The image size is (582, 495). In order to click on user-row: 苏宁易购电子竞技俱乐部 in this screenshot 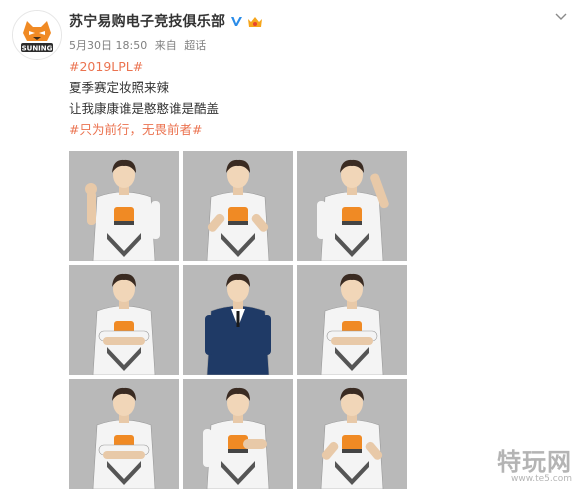, I will do `click(166, 21)`.